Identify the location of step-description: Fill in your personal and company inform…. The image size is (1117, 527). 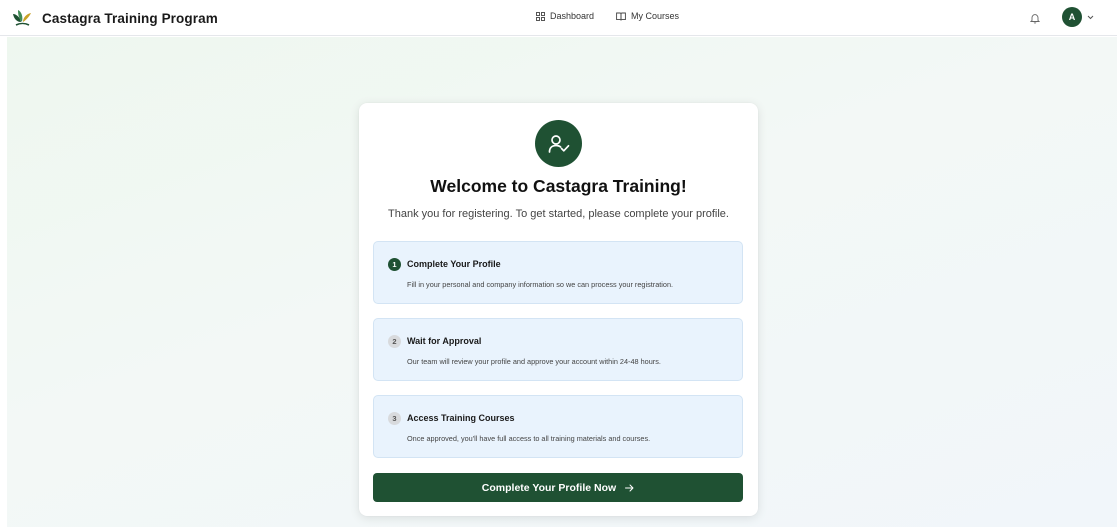
(540, 284).